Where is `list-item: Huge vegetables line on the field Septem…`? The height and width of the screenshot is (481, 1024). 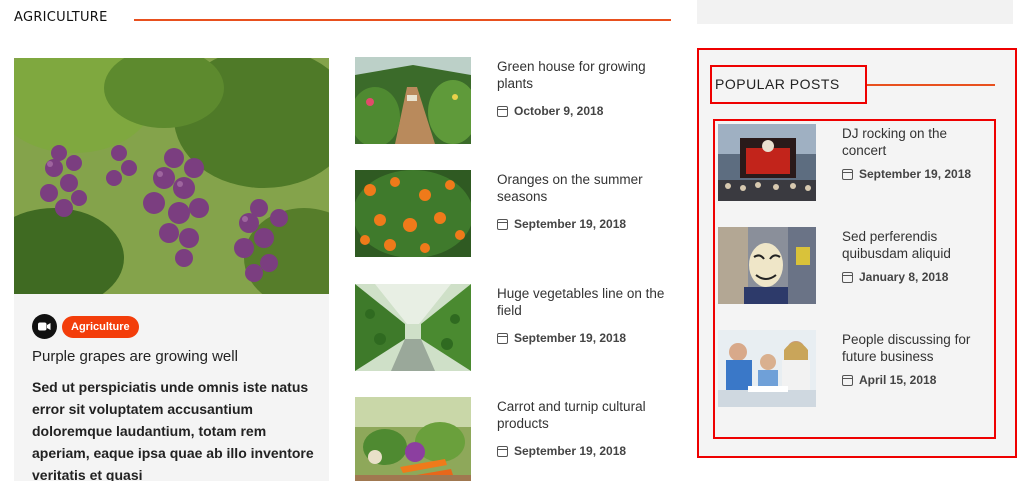
list-item: Huge vegetables line on the field Septem… is located at coordinates (515, 328).